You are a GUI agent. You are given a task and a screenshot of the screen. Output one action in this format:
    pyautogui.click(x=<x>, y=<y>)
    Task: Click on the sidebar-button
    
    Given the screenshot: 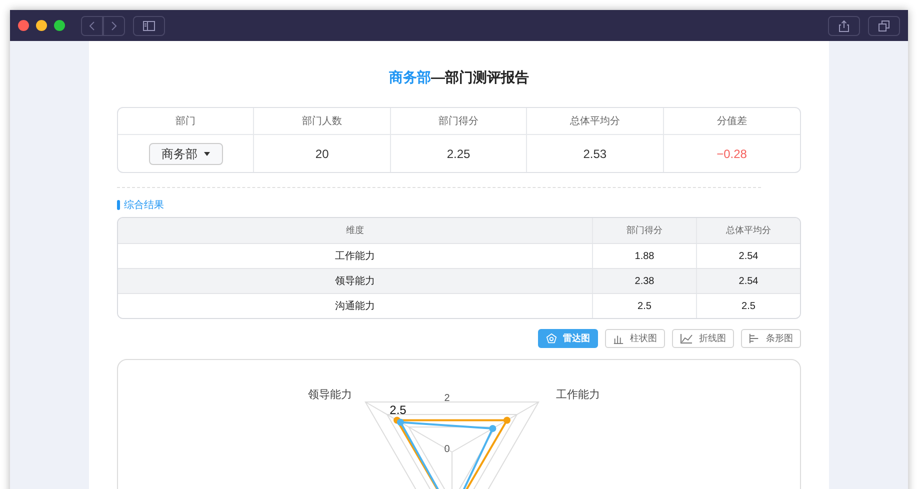 What is the action you would take?
    pyautogui.click(x=149, y=26)
    